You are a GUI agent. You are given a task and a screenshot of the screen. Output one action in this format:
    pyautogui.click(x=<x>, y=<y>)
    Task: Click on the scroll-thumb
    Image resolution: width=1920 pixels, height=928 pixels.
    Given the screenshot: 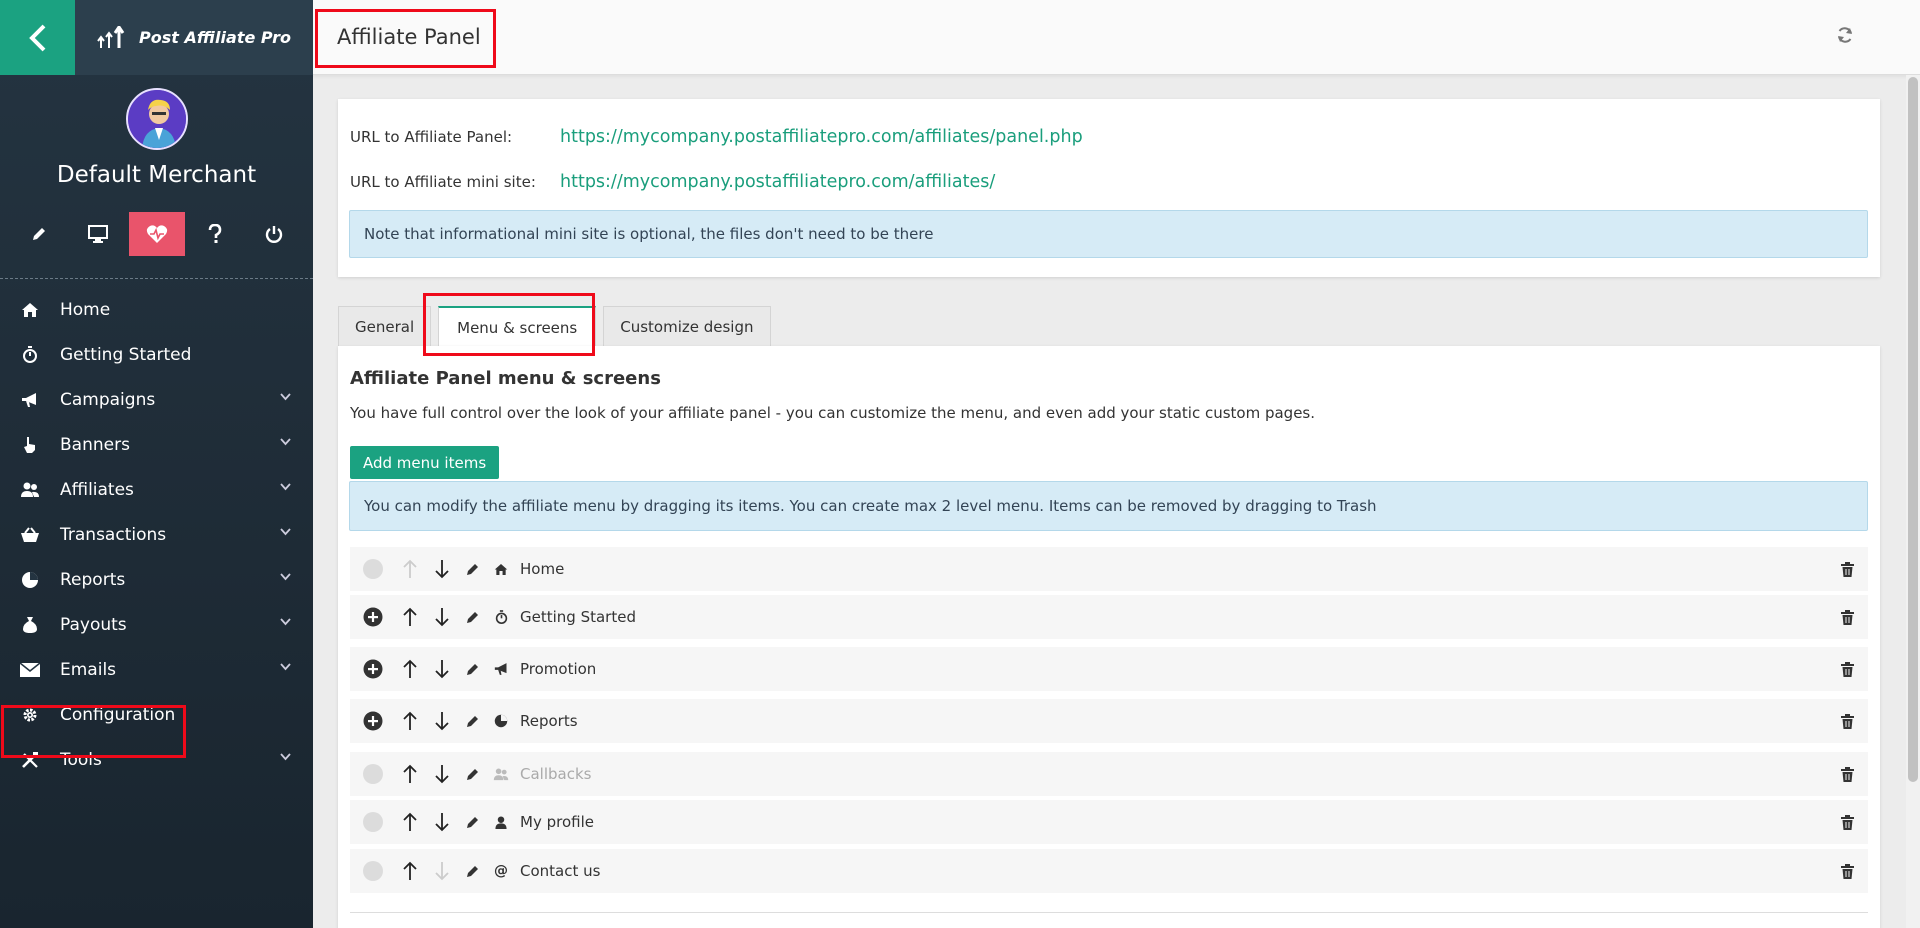 What is the action you would take?
    pyautogui.click(x=1913, y=429)
    